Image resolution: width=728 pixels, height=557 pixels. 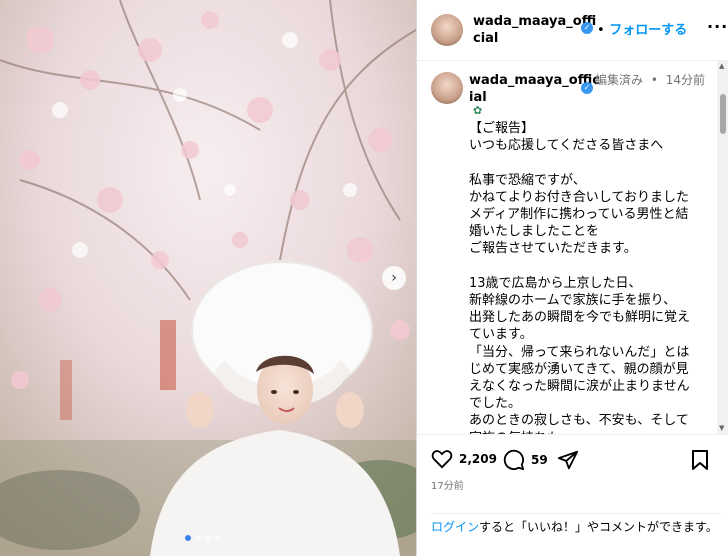 I want to click on chevron-right-icon: ›, so click(x=394, y=278).